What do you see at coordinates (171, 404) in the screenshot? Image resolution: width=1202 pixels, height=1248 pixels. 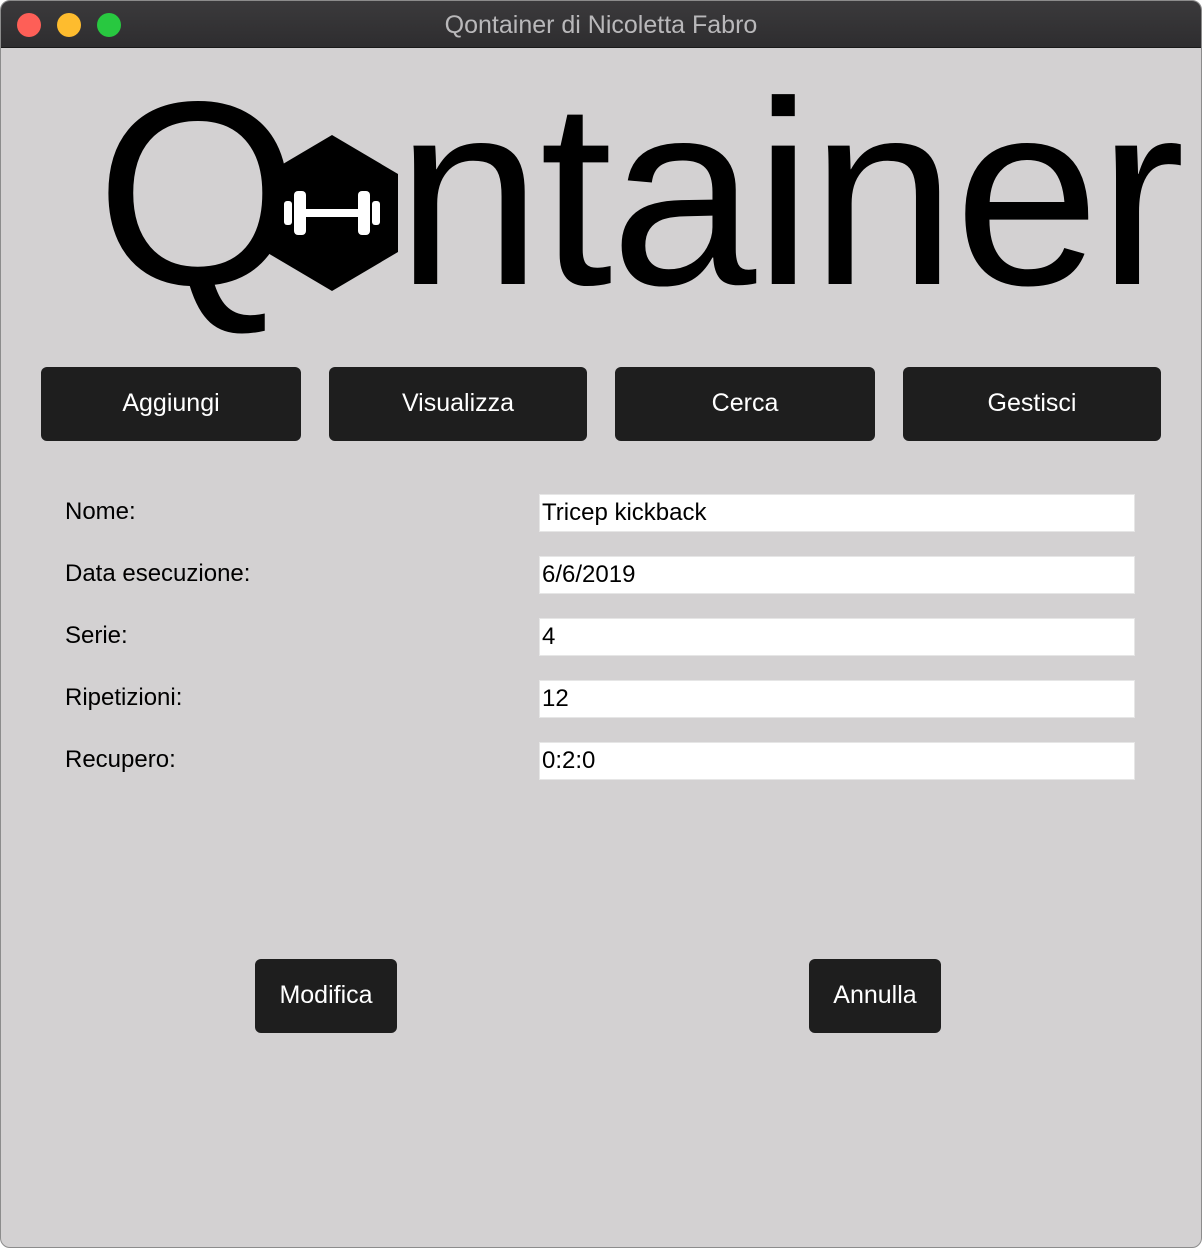 I see `add-button: Aggiungi` at bounding box center [171, 404].